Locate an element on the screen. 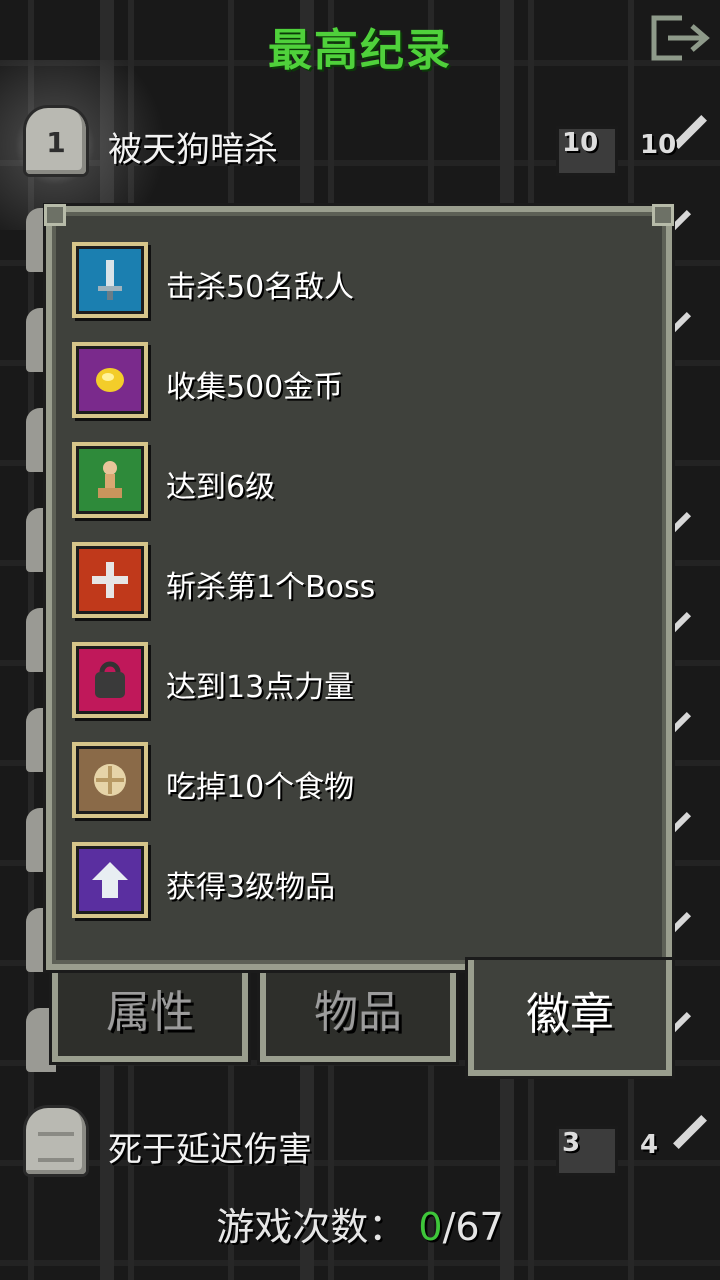 This screenshot has width=720, height=1280. tab-badges-label: 徽章 is located at coordinates (570, 1014).